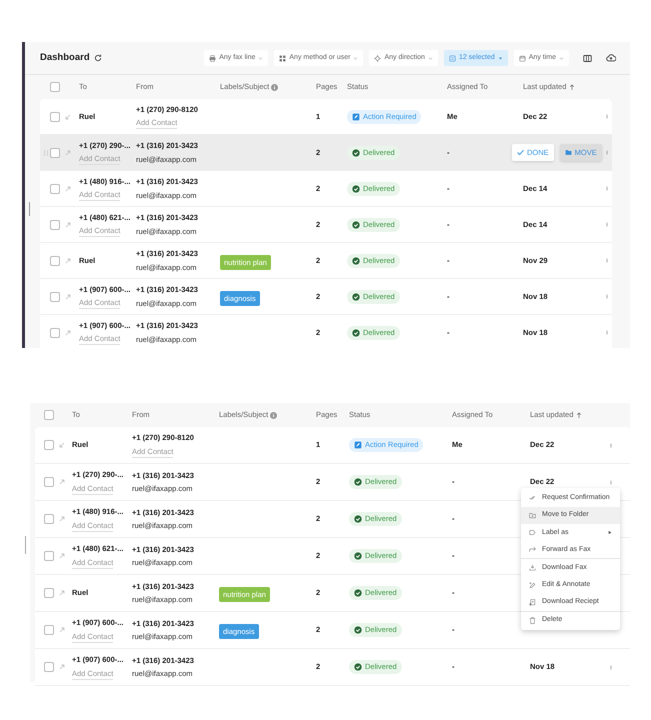 Image resolution: width=651 pixels, height=720 pixels. I want to click on compass-icon, so click(378, 58).